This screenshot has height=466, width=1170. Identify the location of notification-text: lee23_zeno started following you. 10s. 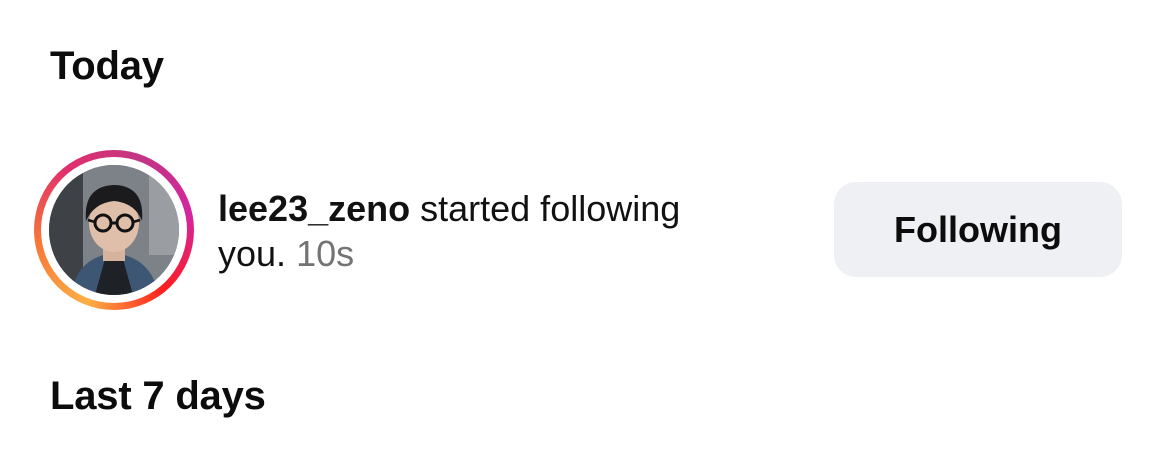
(498, 231).